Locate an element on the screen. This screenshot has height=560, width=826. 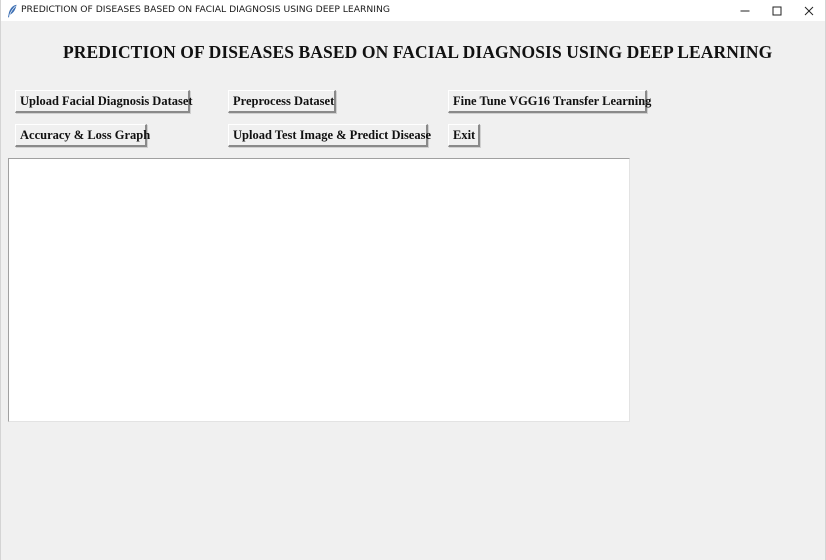
accuracy-loss-graph-button: Accuracy & Loss Graph is located at coordinates (82, 135).